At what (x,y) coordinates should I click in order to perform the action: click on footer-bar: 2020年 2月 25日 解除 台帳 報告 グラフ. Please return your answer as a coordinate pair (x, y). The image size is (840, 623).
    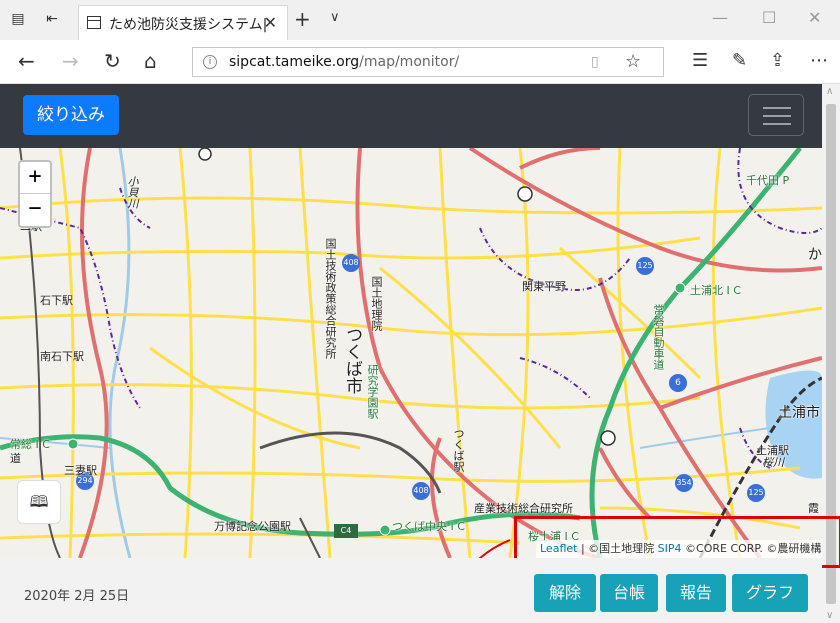
    Looking at the image, I should click on (411, 590).